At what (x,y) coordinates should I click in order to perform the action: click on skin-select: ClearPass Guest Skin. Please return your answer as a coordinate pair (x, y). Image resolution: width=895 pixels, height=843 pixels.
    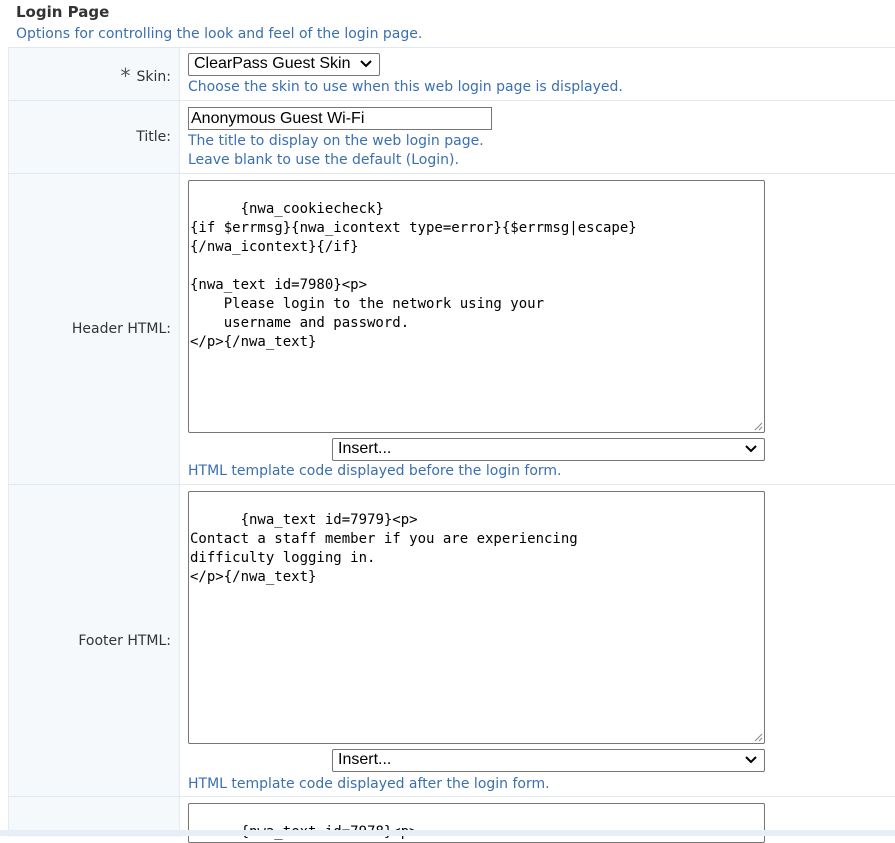
    Looking at the image, I should click on (284, 64).